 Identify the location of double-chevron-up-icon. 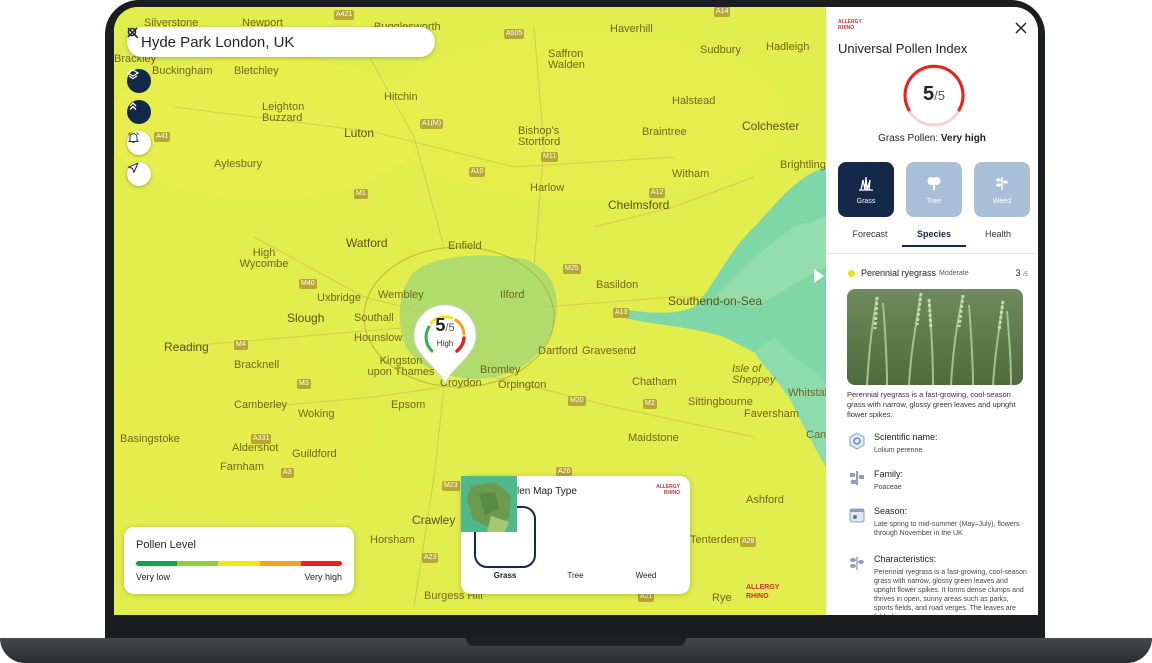
(133, 106).